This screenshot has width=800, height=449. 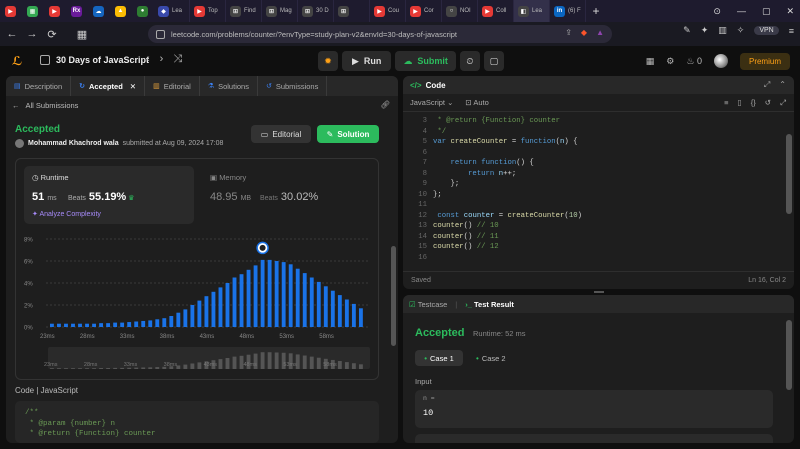 What do you see at coordinates (425, 61) in the screenshot?
I see `submit-button: ☁ Submit` at bounding box center [425, 61].